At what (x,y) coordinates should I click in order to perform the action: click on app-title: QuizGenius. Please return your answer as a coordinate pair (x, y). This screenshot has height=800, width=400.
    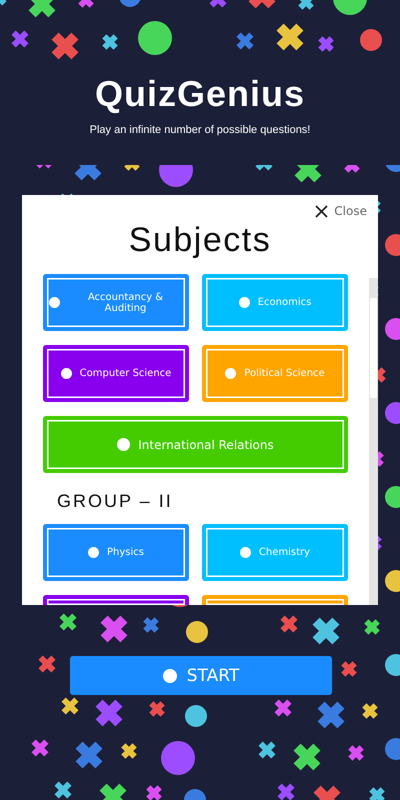
    Looking at the image, I should click on (200, 94).